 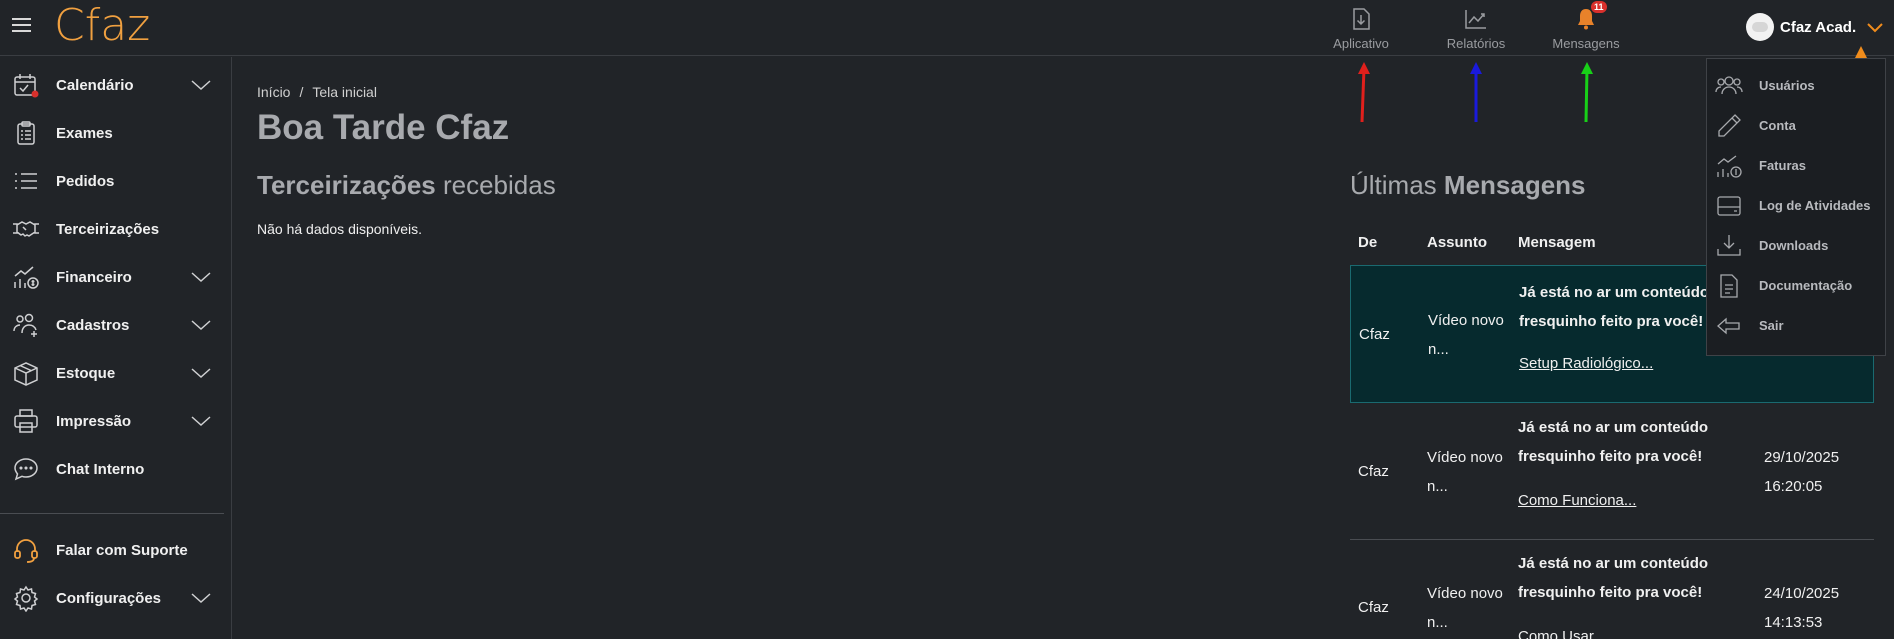 What do you see at coordinates (1797, 126) in the screenshot?
I see `menu-item-conta: Conta` at bounding box center [1797, 126].